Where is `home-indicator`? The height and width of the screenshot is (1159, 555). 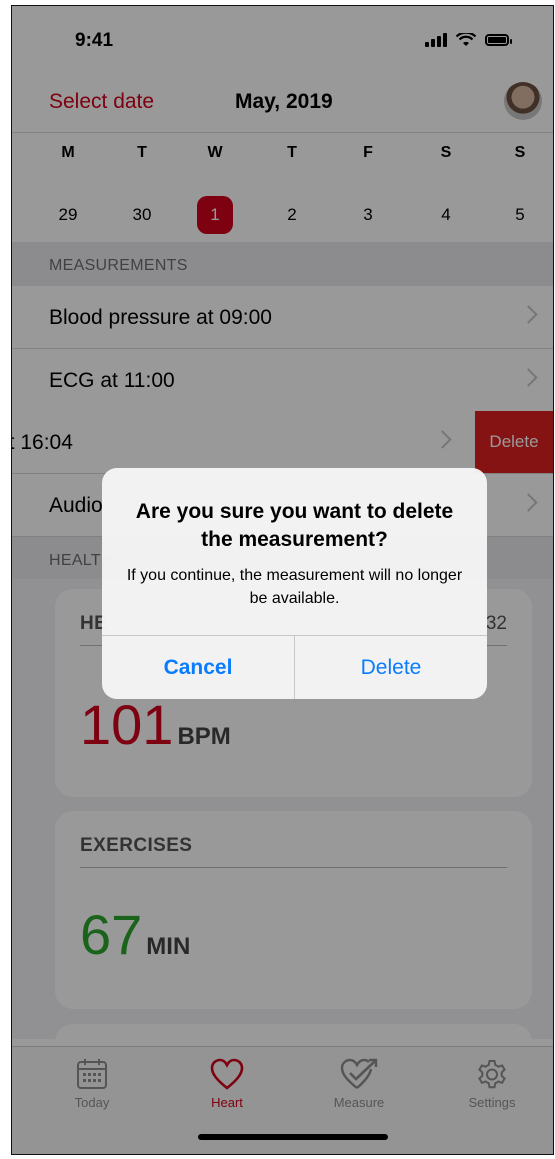
home-indicator is located at coordinates (293, 1137).